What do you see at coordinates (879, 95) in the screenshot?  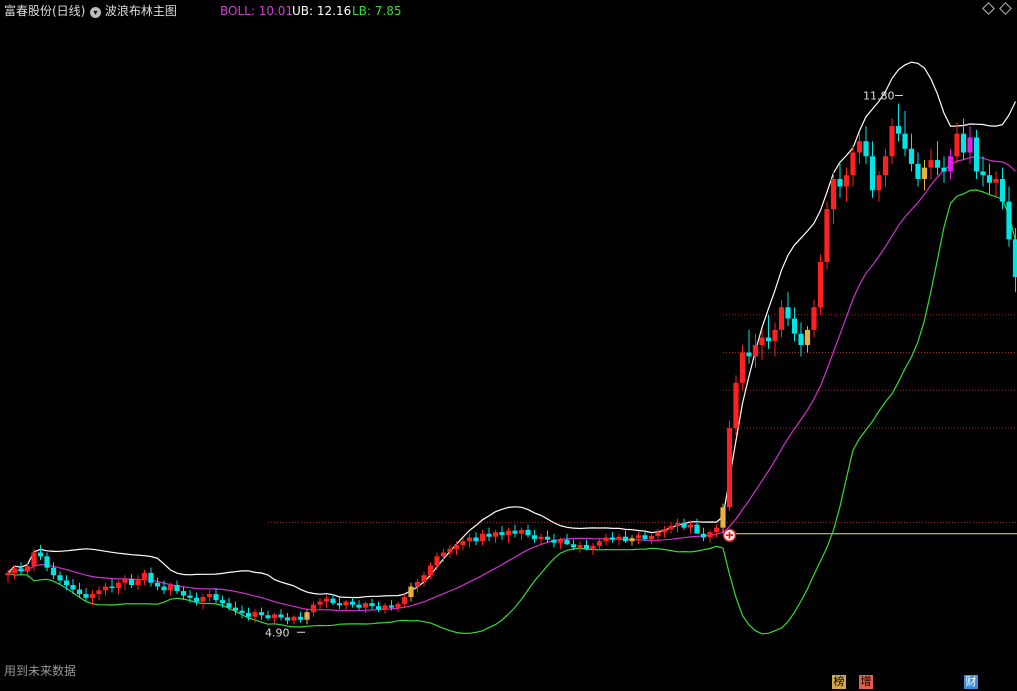 I see `annotation-label: 11.80` at bounding box center [879, 95].